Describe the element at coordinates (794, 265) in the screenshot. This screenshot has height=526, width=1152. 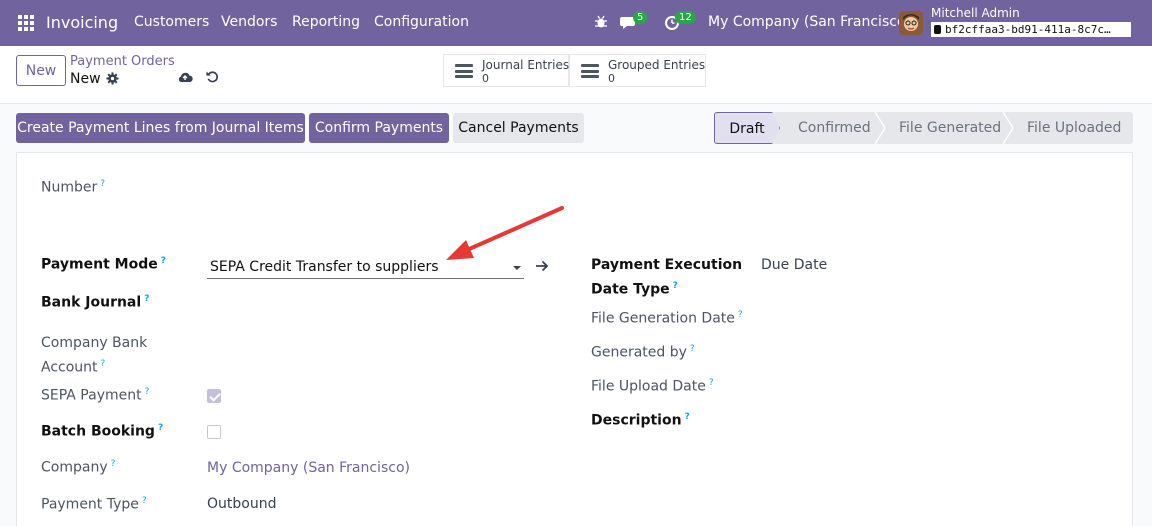
I see `payment-execution-date-type-value: Due Date` at that location.